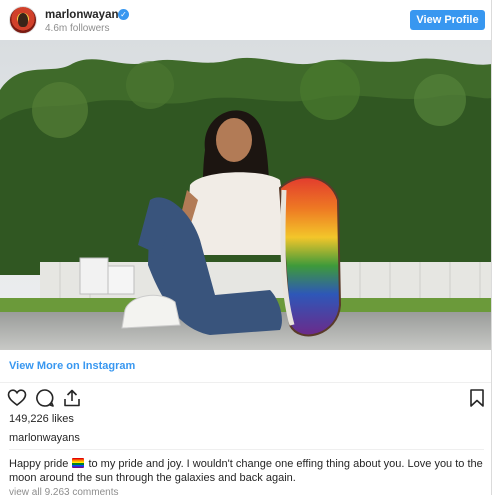 Image resolution: width=494 pixels, height=495 pixels. I want to click on share-icon, so click(72, 398).